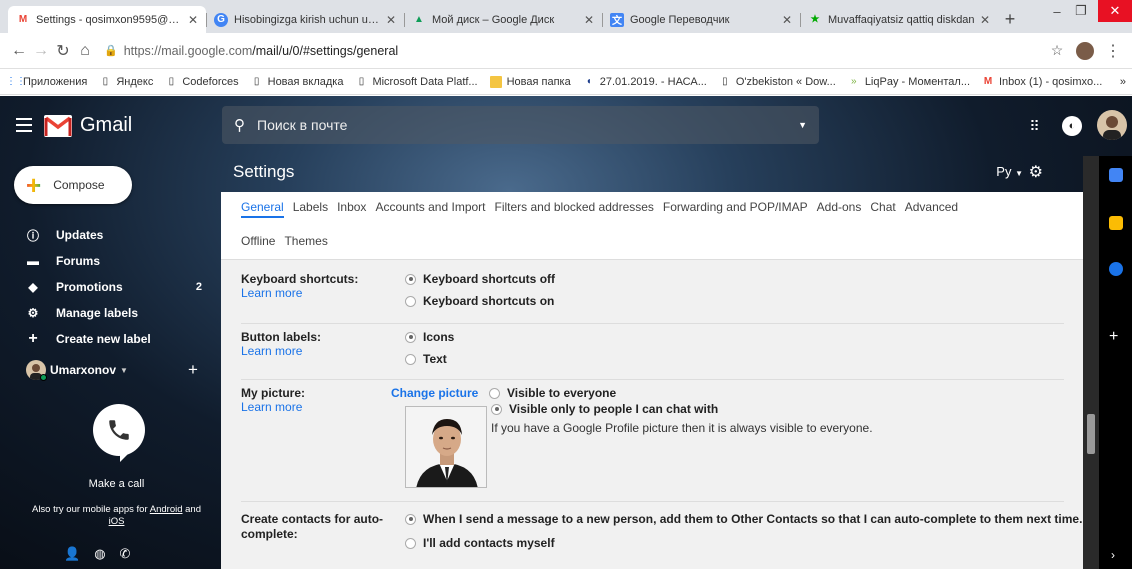 The height and width of the screenshot is (569, 1132). Describe the element at coordinates (434, 393) in the screenshot. I see `change-picture-link: Change picture` at that location.